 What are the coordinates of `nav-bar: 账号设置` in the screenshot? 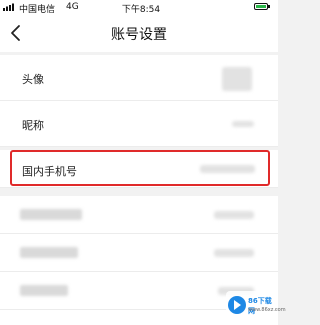 It's located at (139, 33).